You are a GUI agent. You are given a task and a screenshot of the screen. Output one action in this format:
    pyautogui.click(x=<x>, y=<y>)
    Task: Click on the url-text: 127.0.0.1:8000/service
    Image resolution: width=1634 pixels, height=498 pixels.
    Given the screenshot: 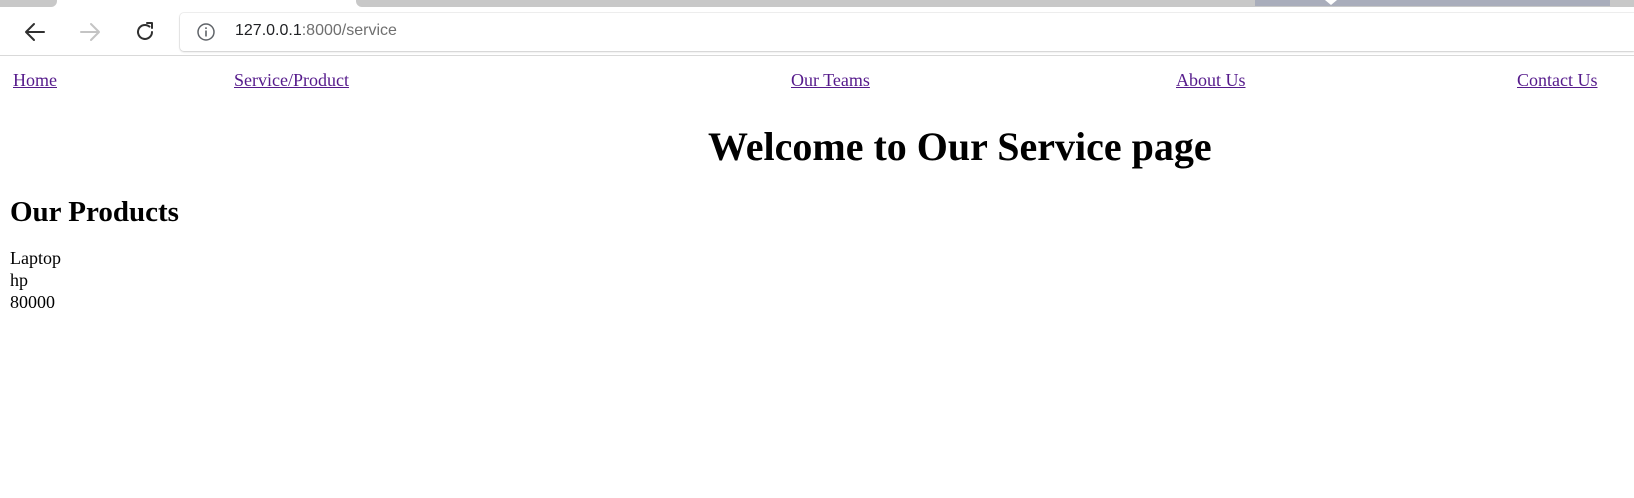 What is the action you would take?
    pyautogui.click(x=316, y=31)
    